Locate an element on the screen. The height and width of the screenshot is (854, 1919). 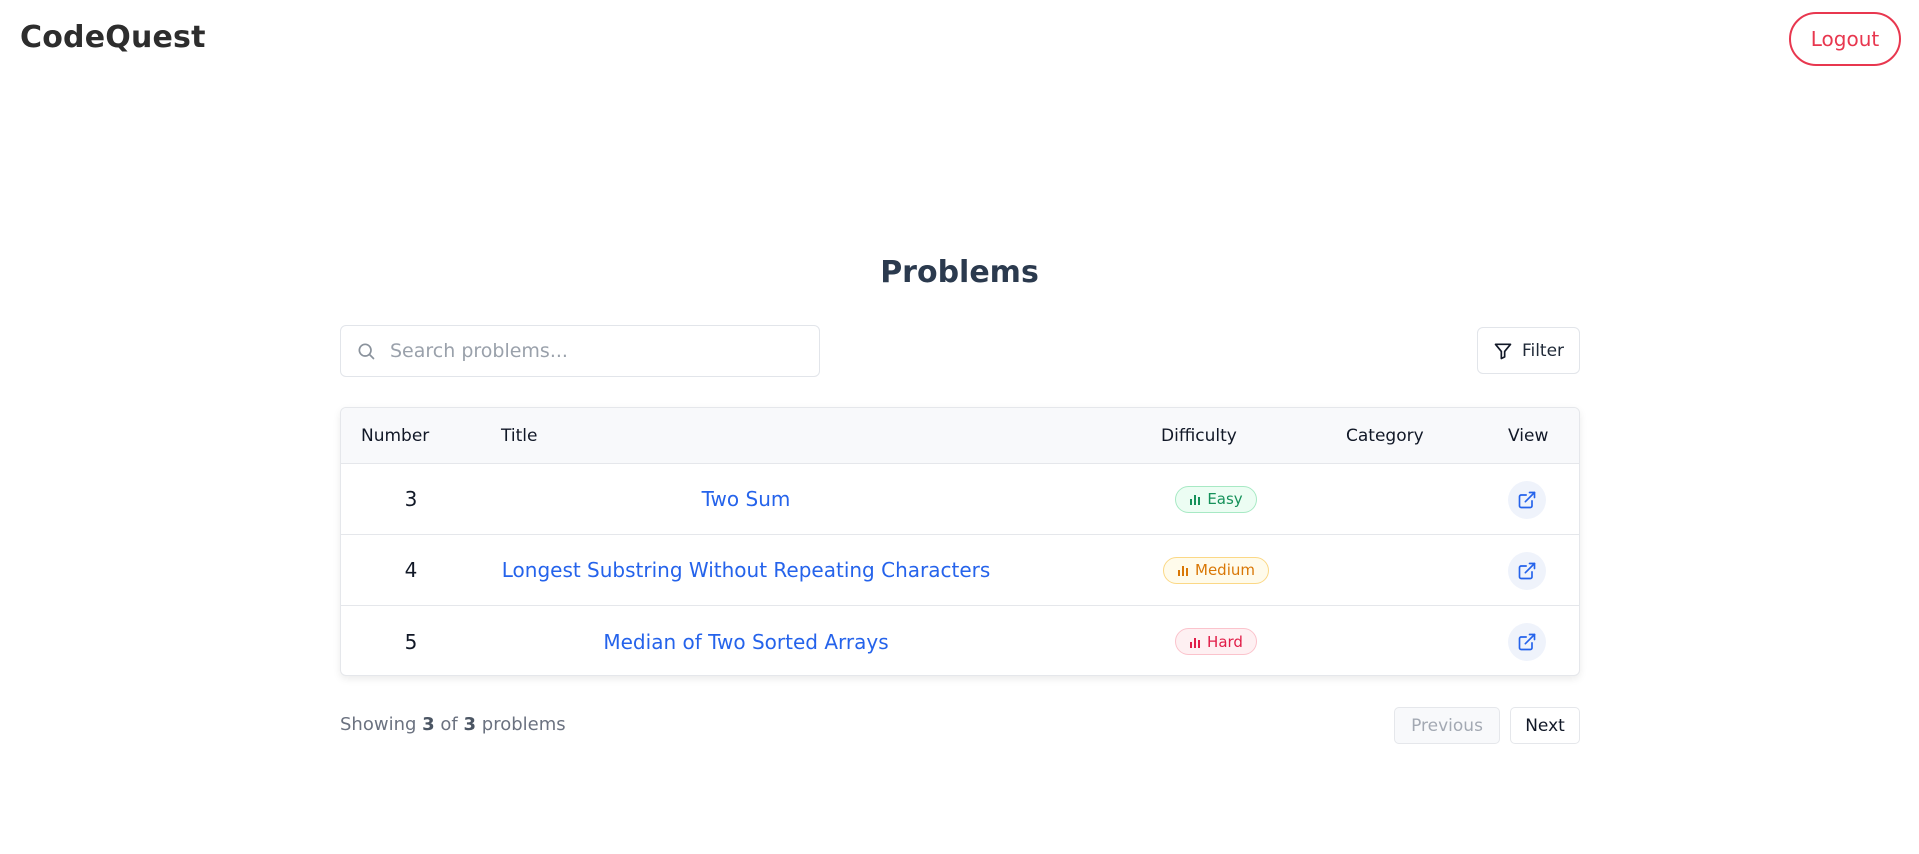
brand-logo: CodeQuest is located at coordinates (113, 37).